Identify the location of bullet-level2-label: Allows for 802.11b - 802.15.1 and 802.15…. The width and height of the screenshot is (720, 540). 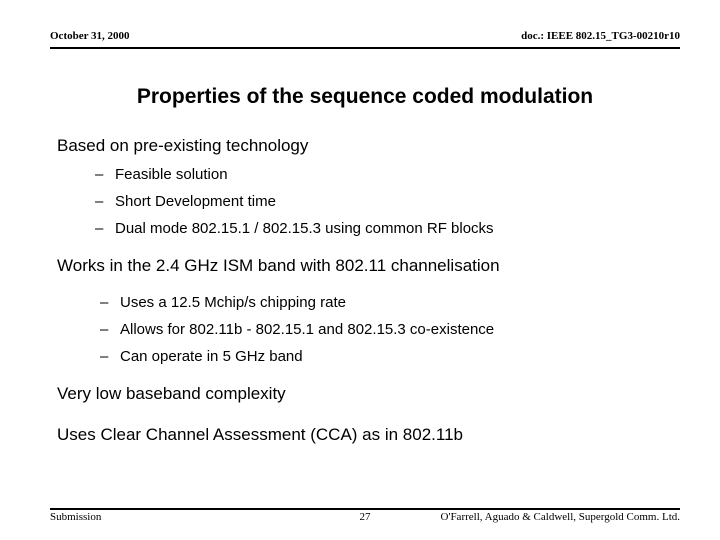
(307, 329).